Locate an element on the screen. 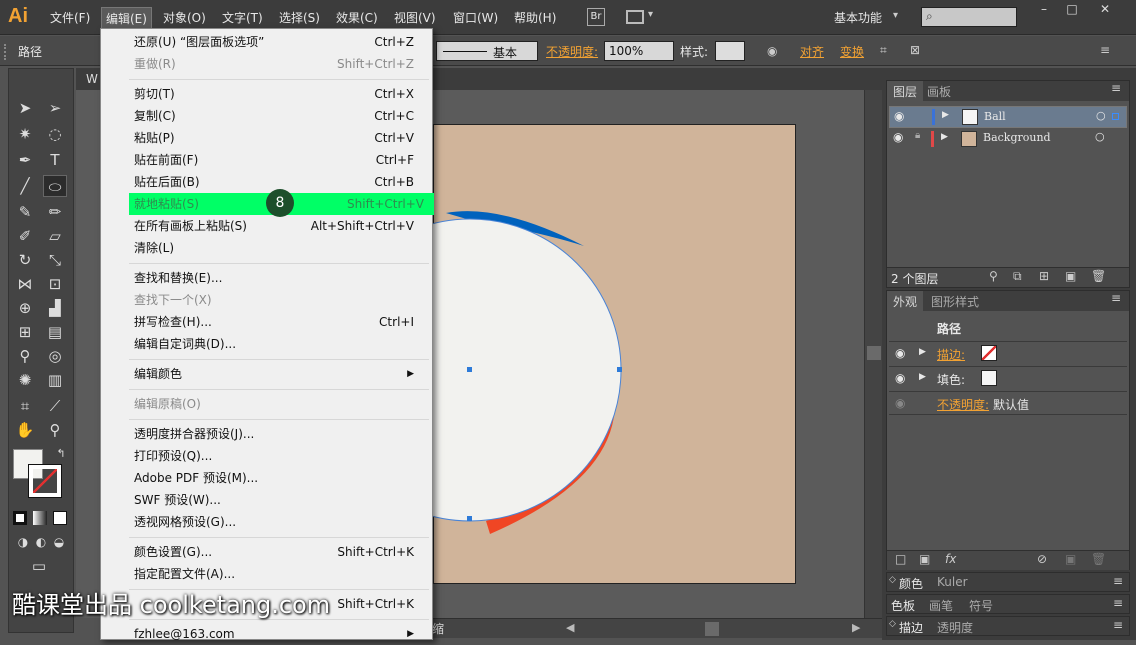 Image resolution: width=1136 pixels, height=645 pixels. menu-item-color-settings: 颜色设置(G)... Shift+Ctrl+K is located at coordinates (279, 552).